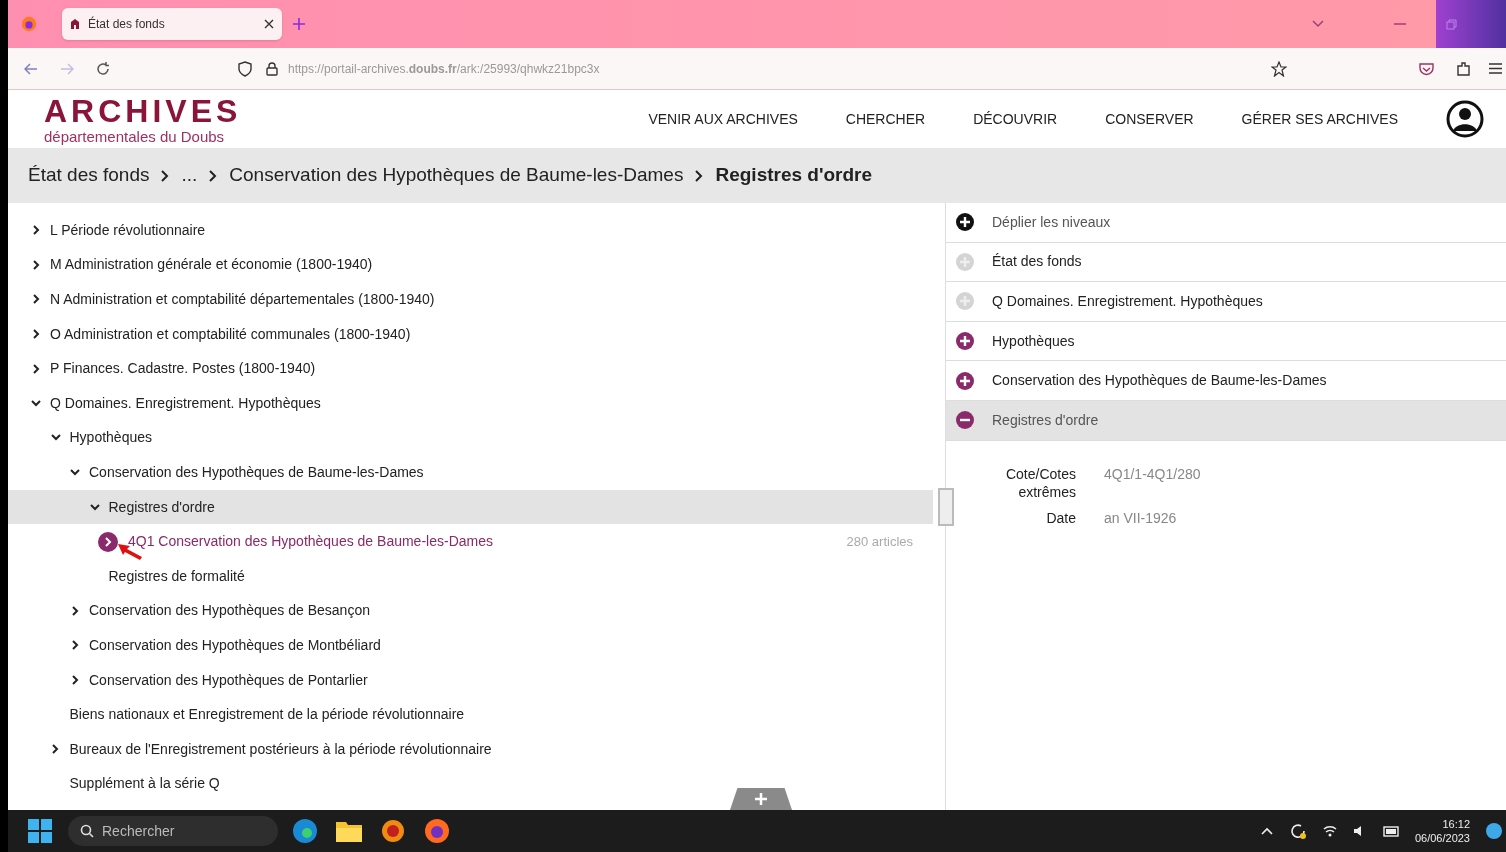 The height and width of the screenshot is (852, 1506). What do you see at coordinates (310, 542) in the screenshot?
I see `record-link: 4Q1 Conservation des Hypothèques de Baume-les-Dames` at bounding box center [310, 542].